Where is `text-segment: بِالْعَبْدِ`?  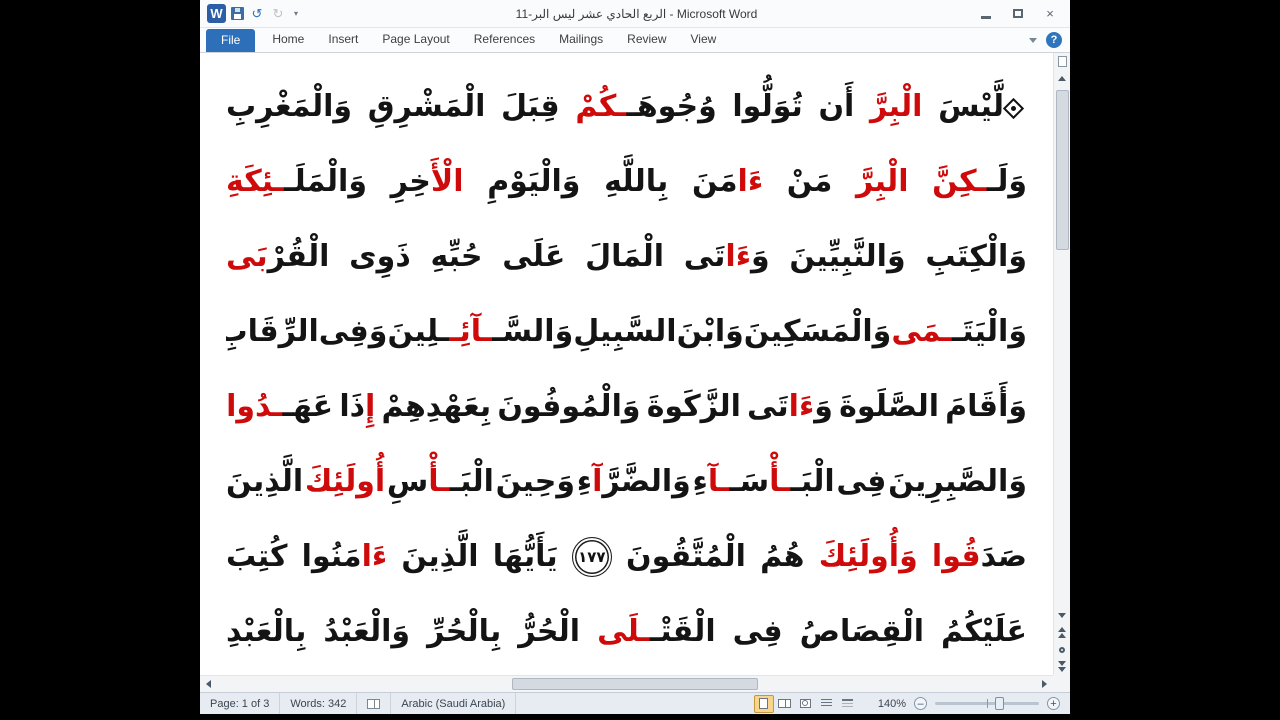 text-segment: بِالْعَبْدِ is located at coordinates (266, 631).